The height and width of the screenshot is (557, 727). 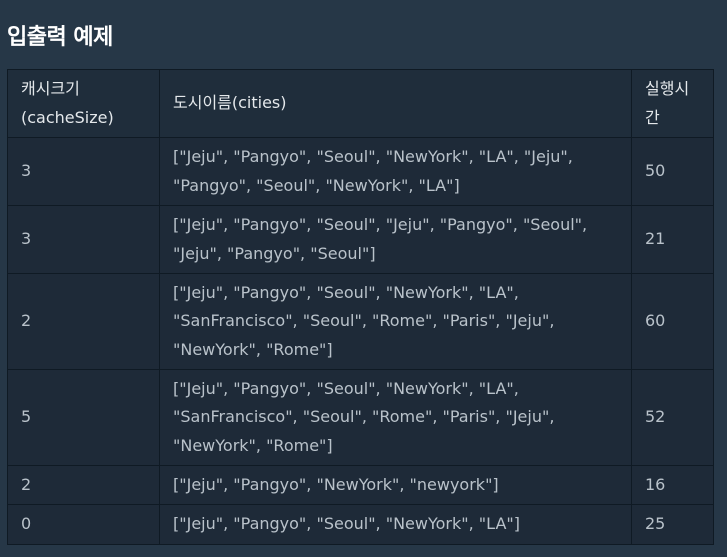 I want to click on time-cell: 16, so click(x=672, y=485).